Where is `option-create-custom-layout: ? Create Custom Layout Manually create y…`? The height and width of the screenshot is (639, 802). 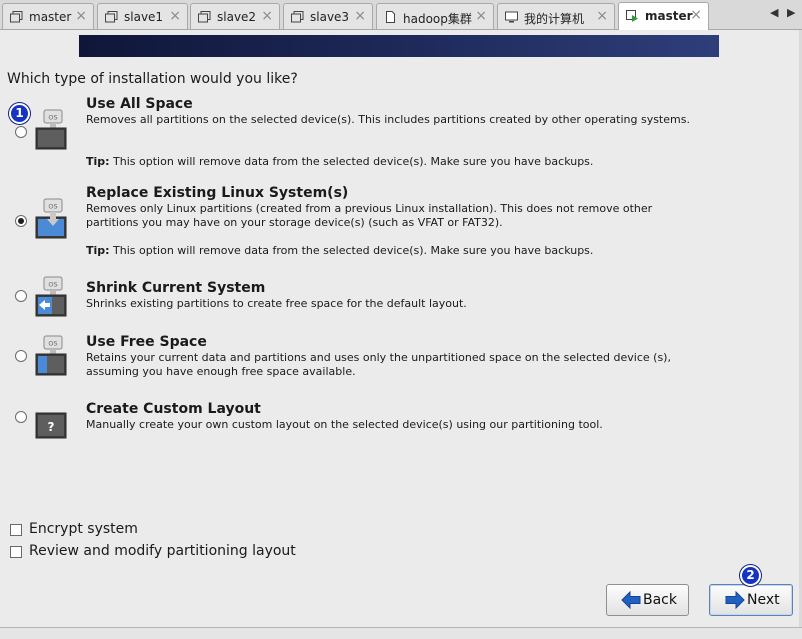 option-create-custom-layout: ? Create Custom Layout Manually create y… is located at coordinates (357, 422).